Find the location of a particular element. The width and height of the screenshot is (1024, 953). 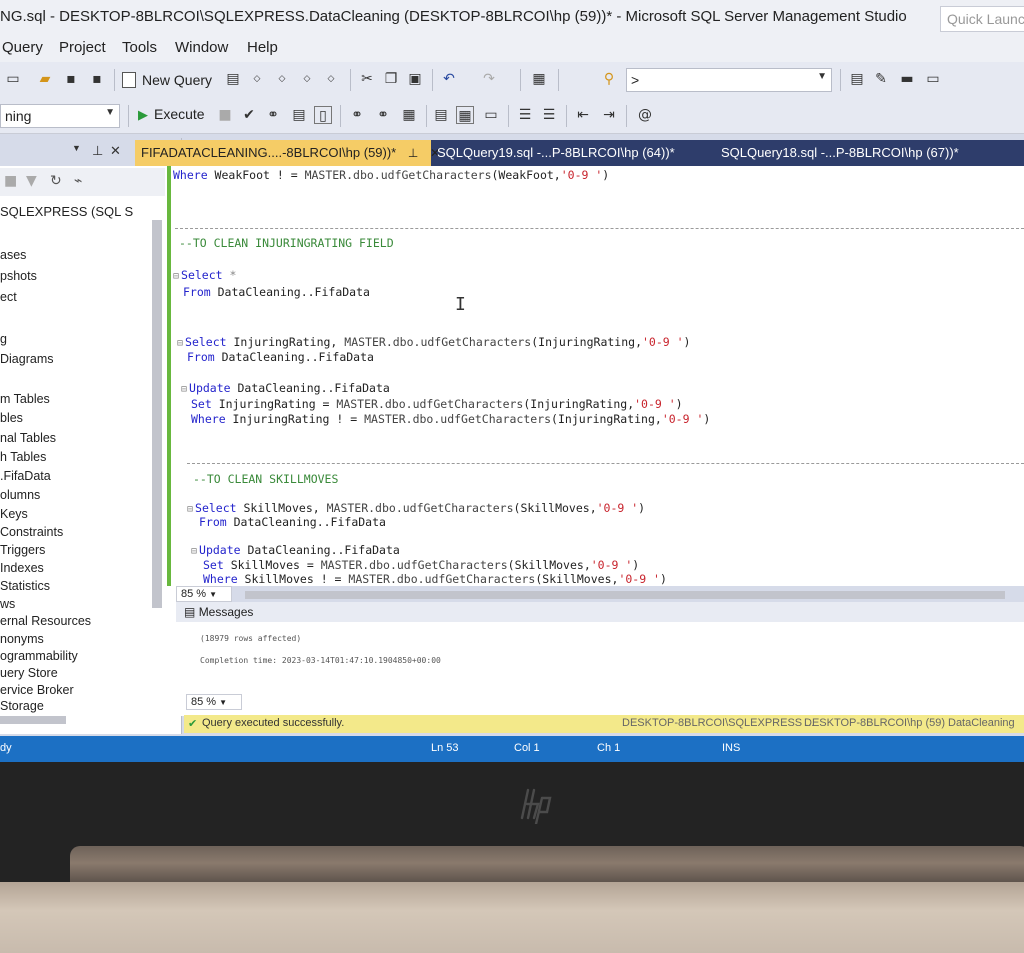

tab-sqlquery18: SQLQuery18.sql -...P-8BLRCOI\hp (67))* is located at coordinates (840, 153).